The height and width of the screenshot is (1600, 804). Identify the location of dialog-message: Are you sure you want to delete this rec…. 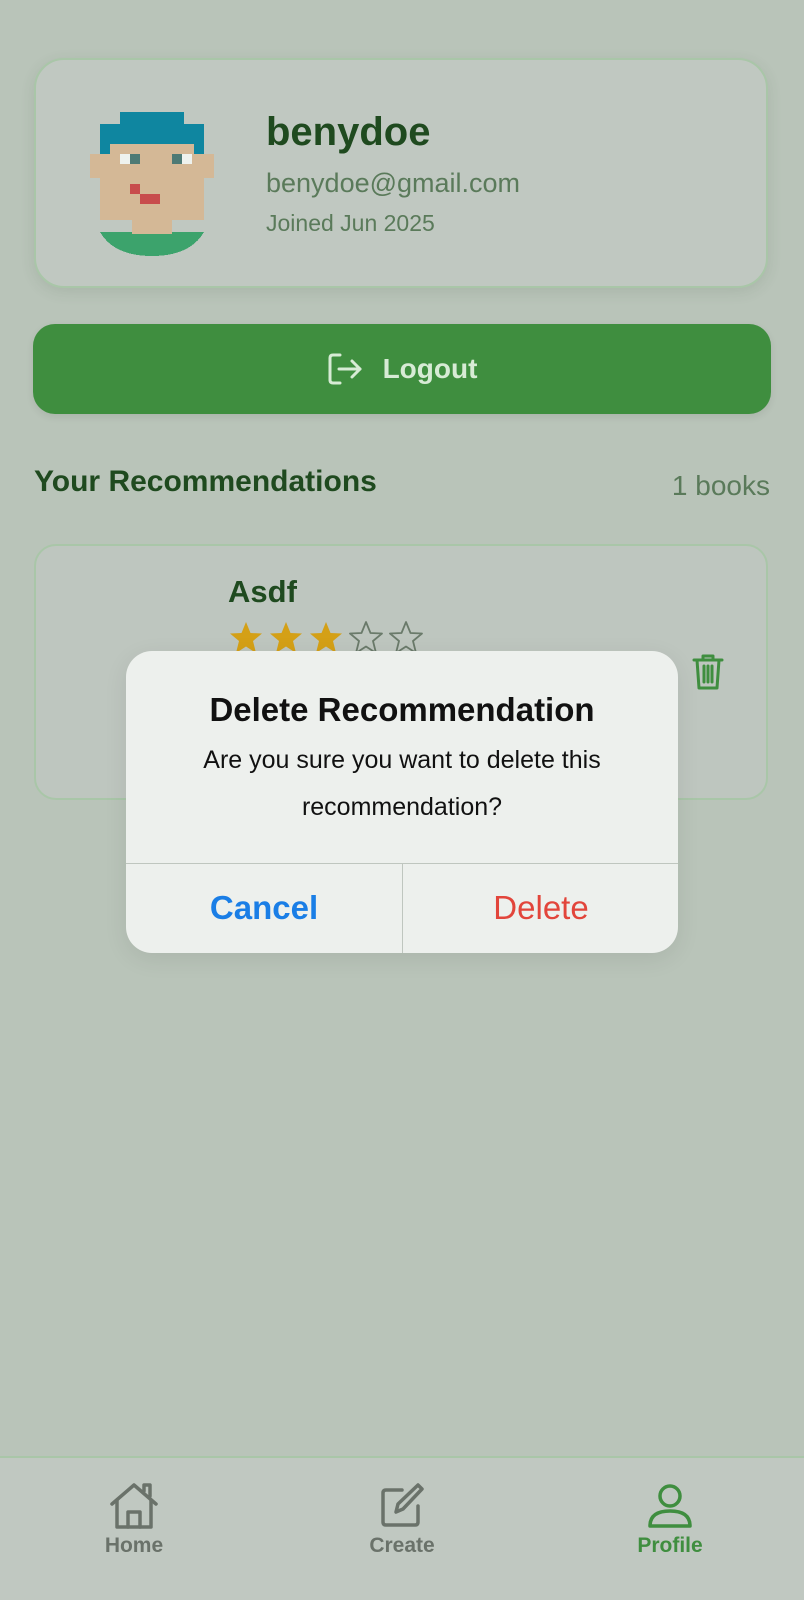
(402, 783).